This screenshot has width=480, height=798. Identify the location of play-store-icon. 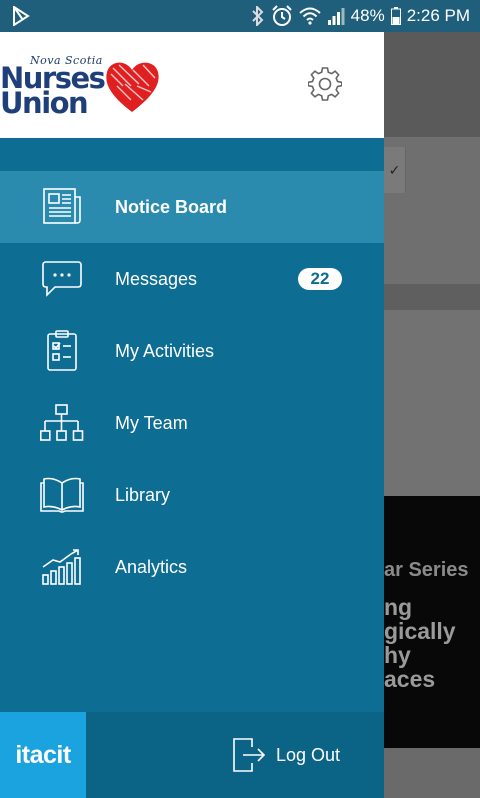
(21, 16).